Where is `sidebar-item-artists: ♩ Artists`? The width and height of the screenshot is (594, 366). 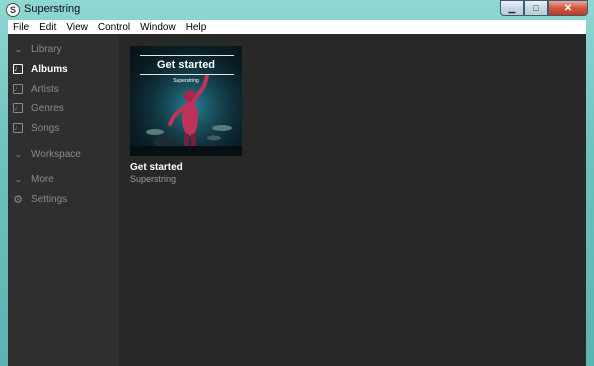
sidebar-item-artists: ♩ Artists is located at coordinates (33, 89).